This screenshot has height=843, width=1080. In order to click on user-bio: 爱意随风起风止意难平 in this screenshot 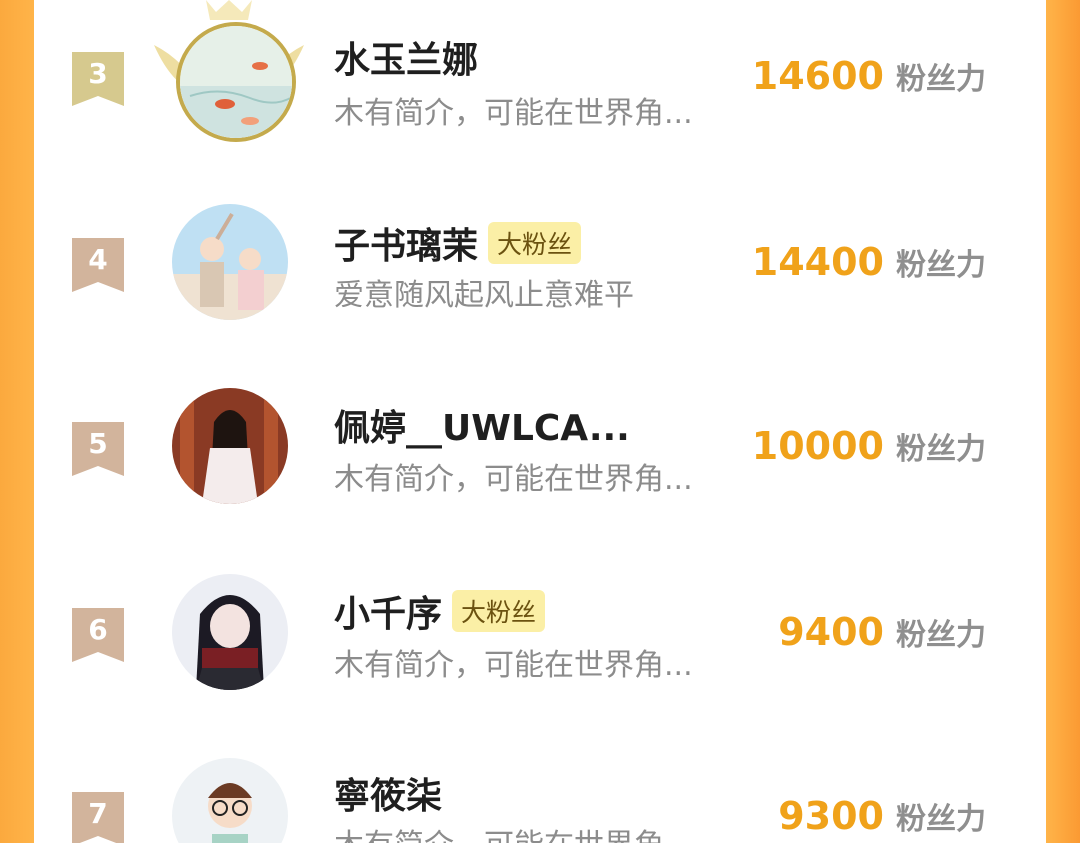, I will do `click(484, 295)`.